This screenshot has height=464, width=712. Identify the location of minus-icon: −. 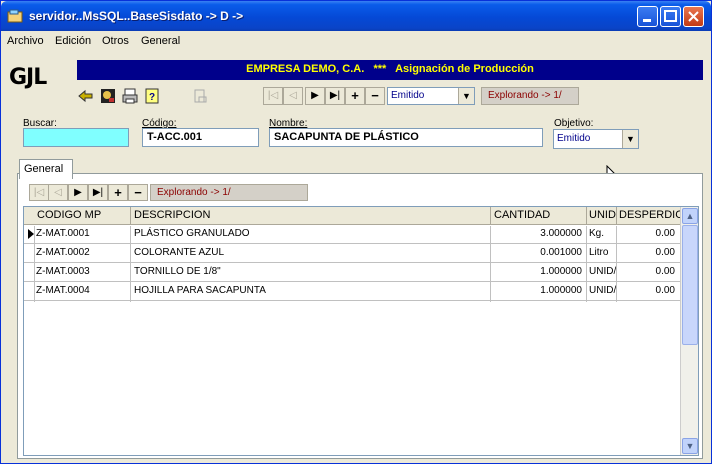
(138, 192).